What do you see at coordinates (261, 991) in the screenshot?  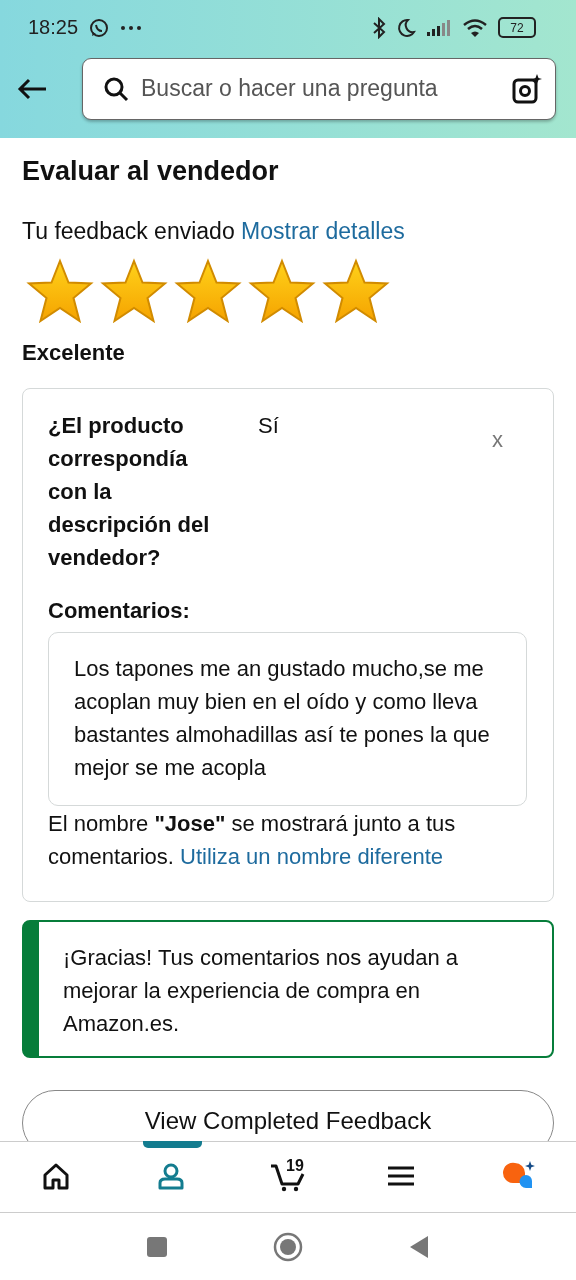 I see `thanks-text: ¡Gracias! Tus comentarios nos ayudan a mejorar la experiencia de compra en Amazon.es.` at bounding box center [261, 991].